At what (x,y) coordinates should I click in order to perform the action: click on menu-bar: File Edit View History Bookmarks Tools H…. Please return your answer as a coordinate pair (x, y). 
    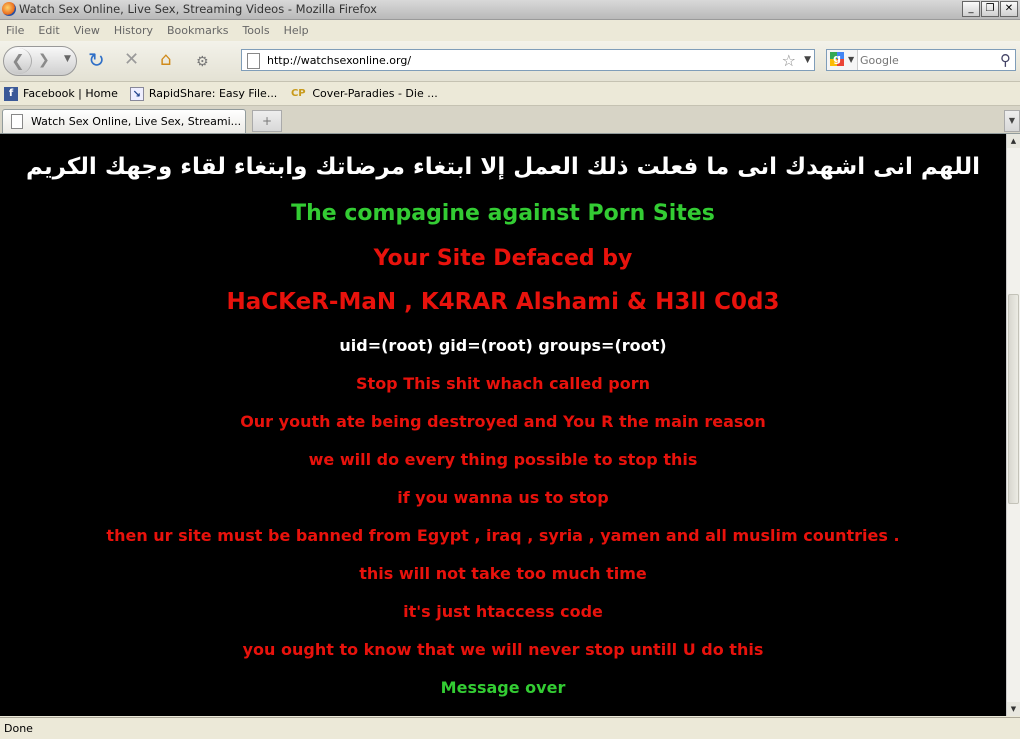
    Looking at the image, I should click on (510, 30).